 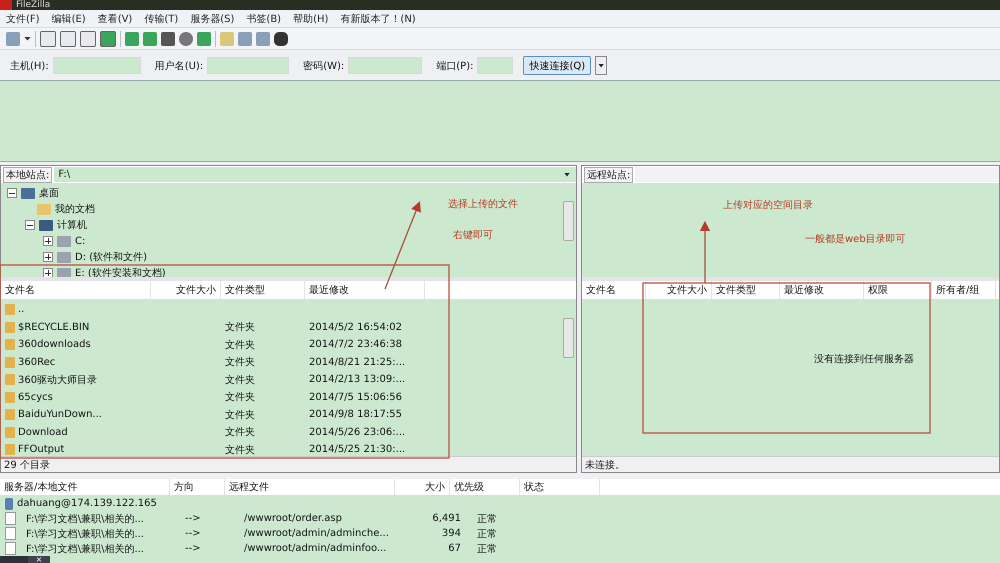 What do you see at coordinates (54, 327) in the screenshot?
I see `file-name: $RECYCLE.BIN` at bounding box center [54, 327].